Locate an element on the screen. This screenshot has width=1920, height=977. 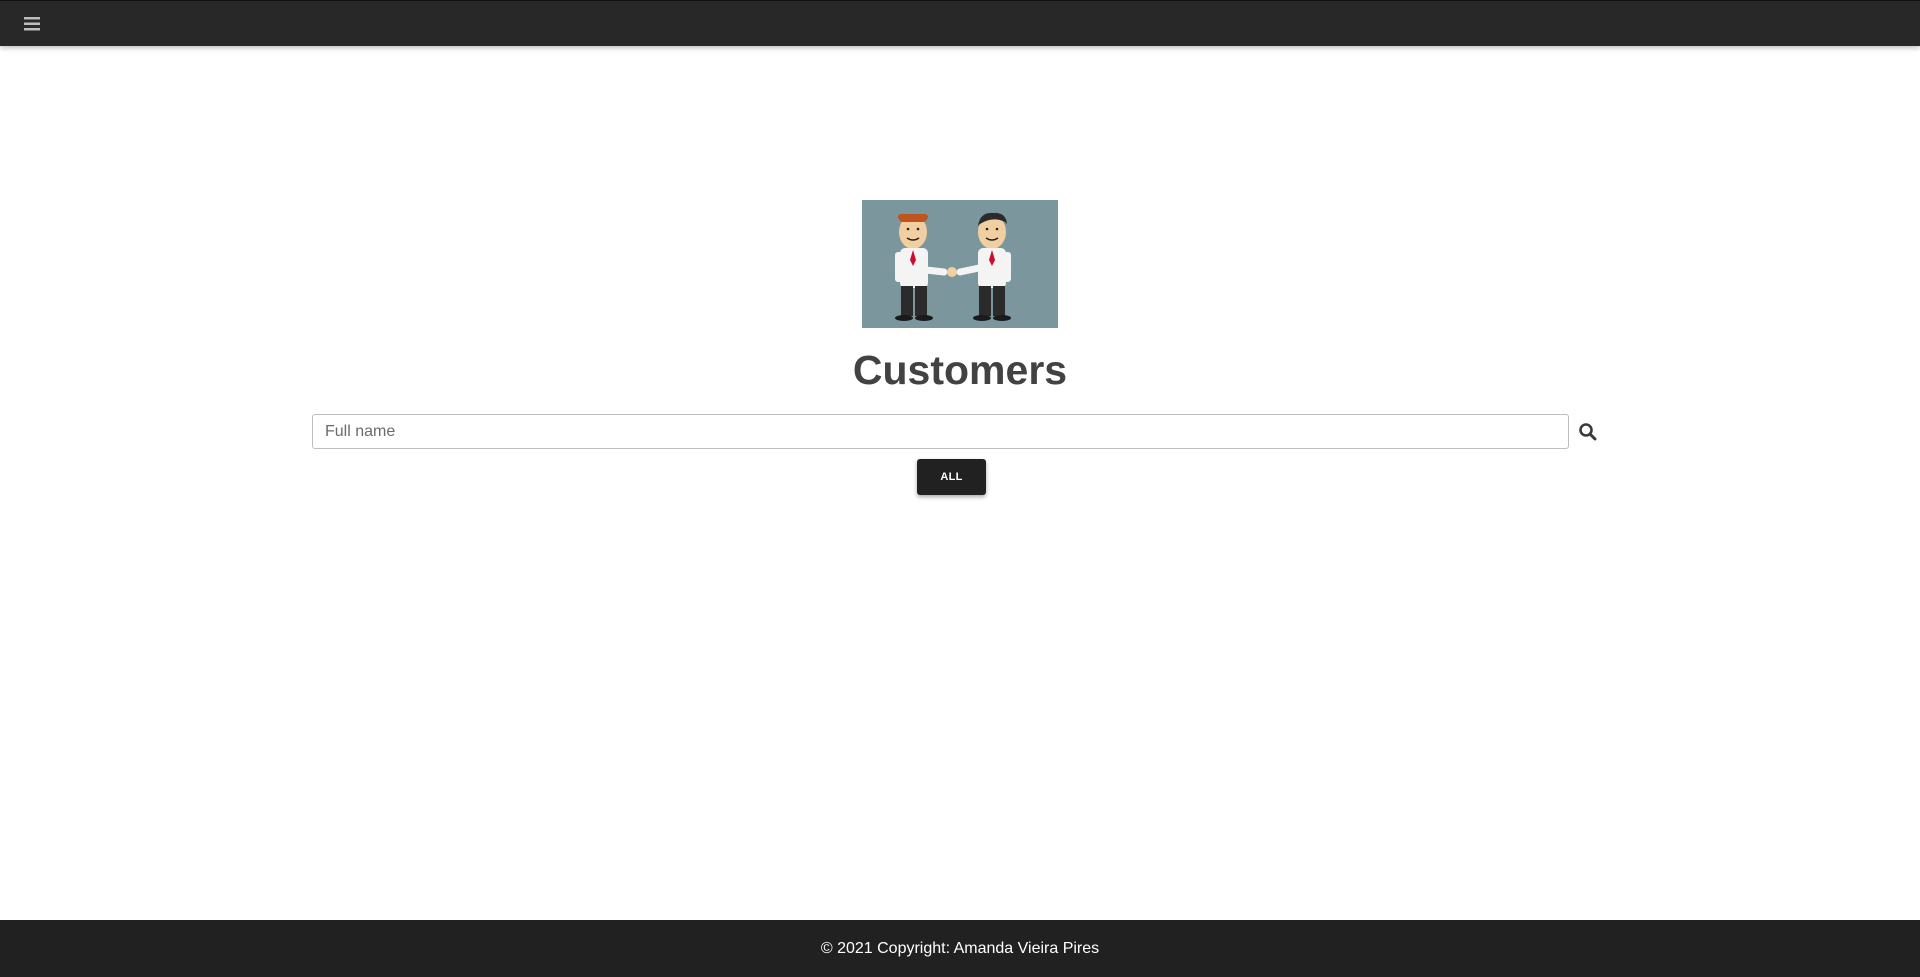
copyright-text: © 2021 Copyright: Amanda Vieira Pires is located at coordinates (960, 948).